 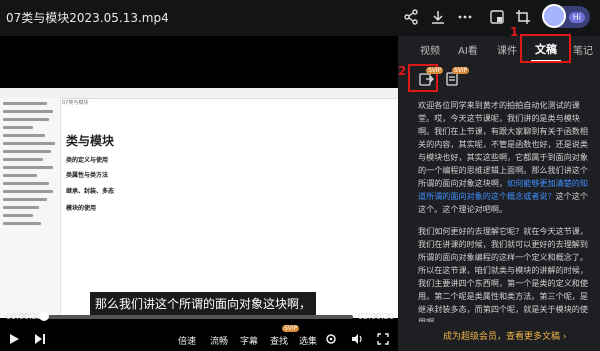 What do you see at coordinates (523, 17) in the screenshot?
I see `crop-icon` at bounding box center [523, 17].